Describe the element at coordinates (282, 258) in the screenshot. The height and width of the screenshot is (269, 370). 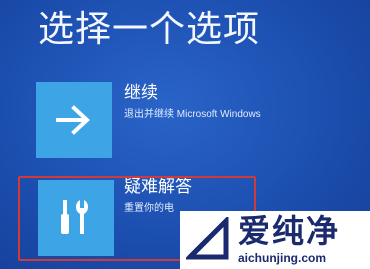
I see `watermark-url: aichunjing.com` at that location.